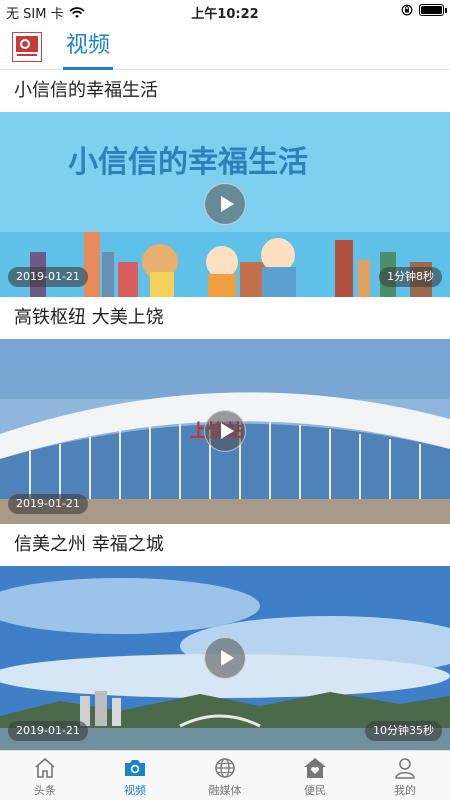 The image size is (450, 800). What do you see at coordinates (188, 162) in the screenshot?
I see `banner-text: 小信信的幸福生活` at bounding box center [188, 162].